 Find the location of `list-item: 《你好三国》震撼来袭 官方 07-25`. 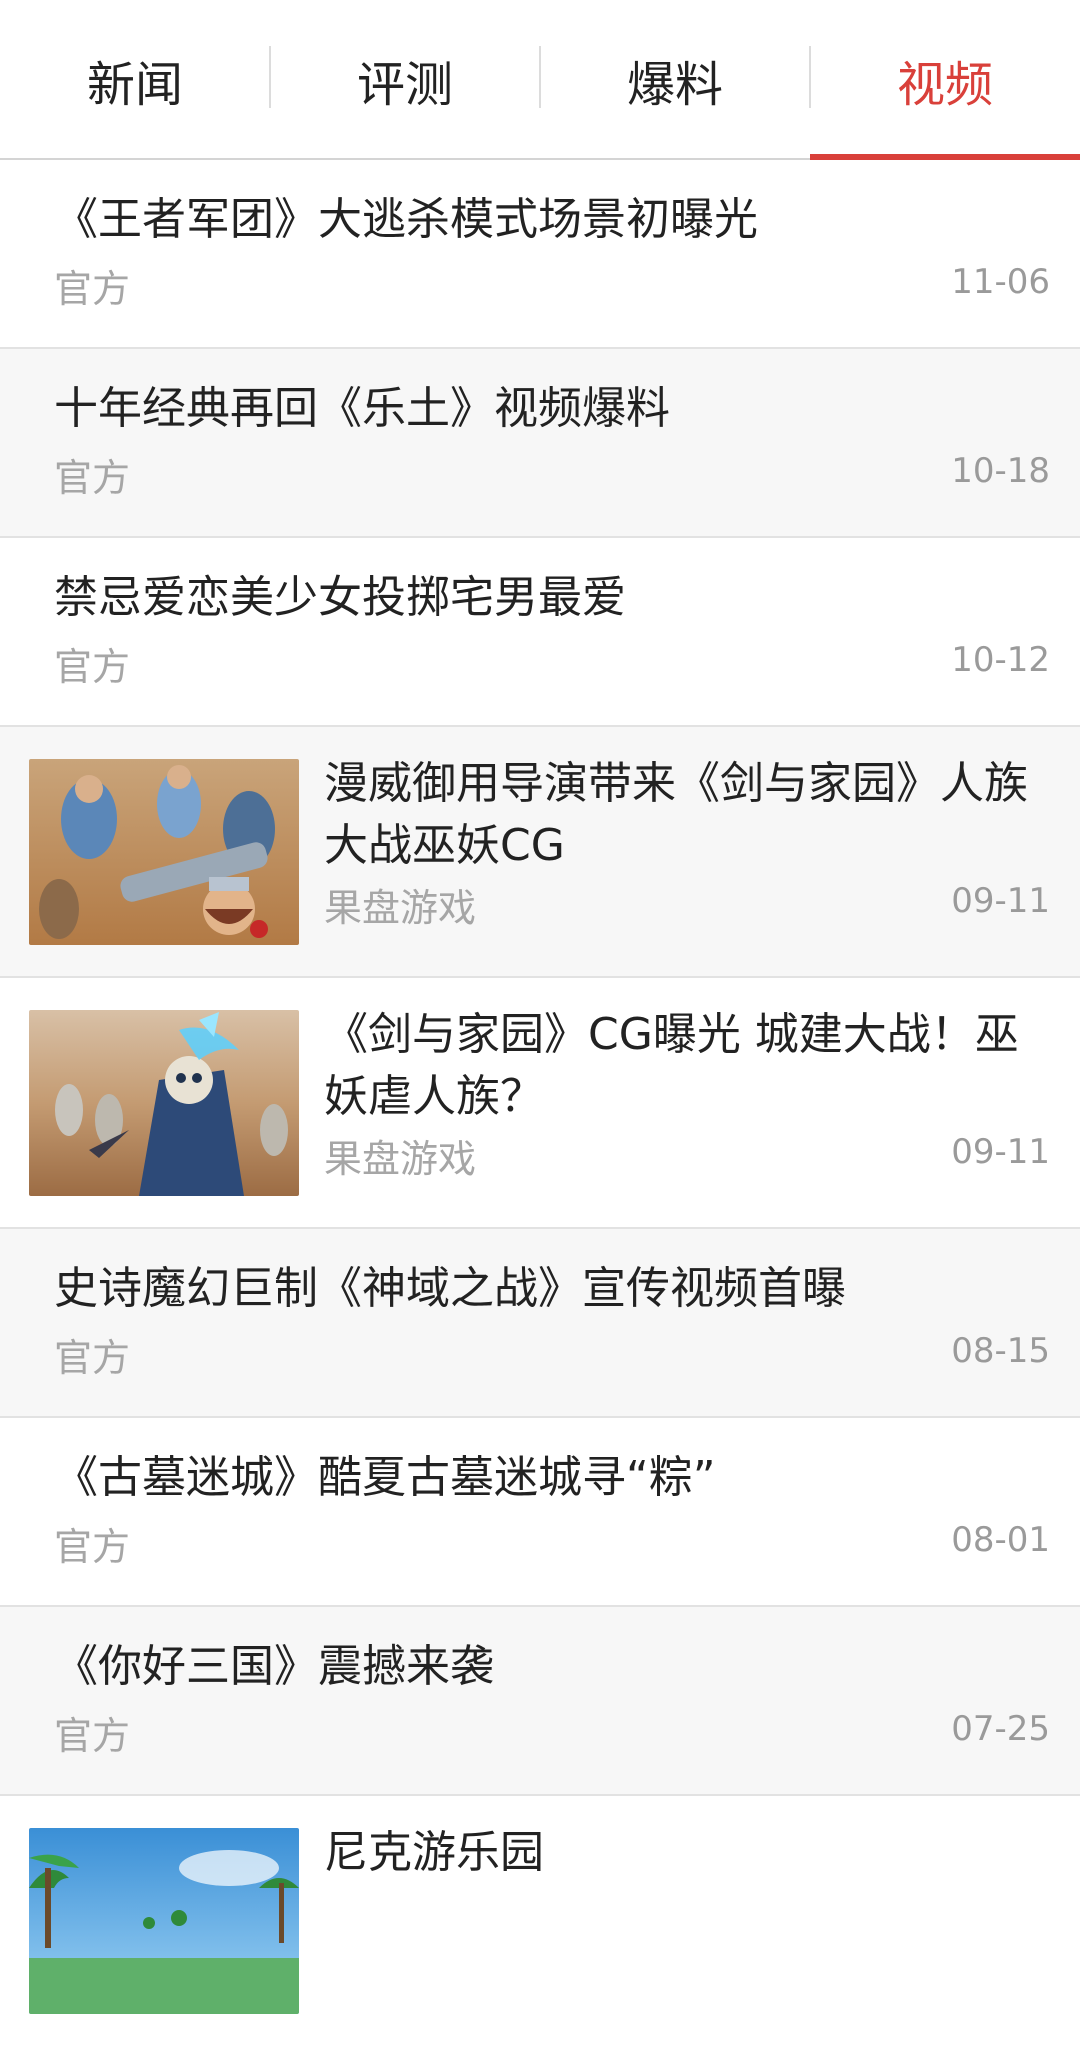

list-item: 《你好三国》震撼来袭 官方 07-25 is located at coordinates (540, 1701).